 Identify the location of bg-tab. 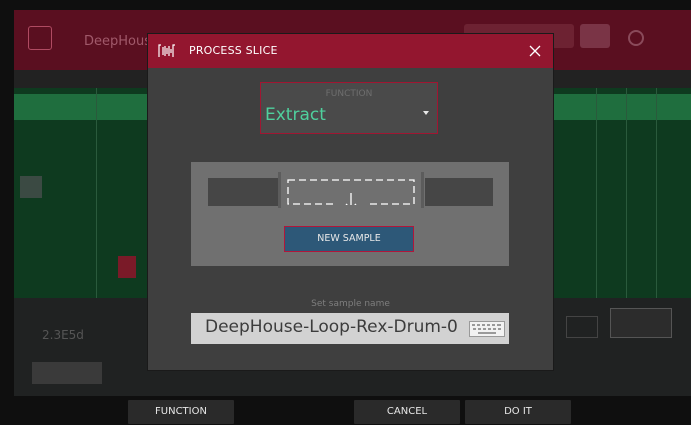
(67, 373).